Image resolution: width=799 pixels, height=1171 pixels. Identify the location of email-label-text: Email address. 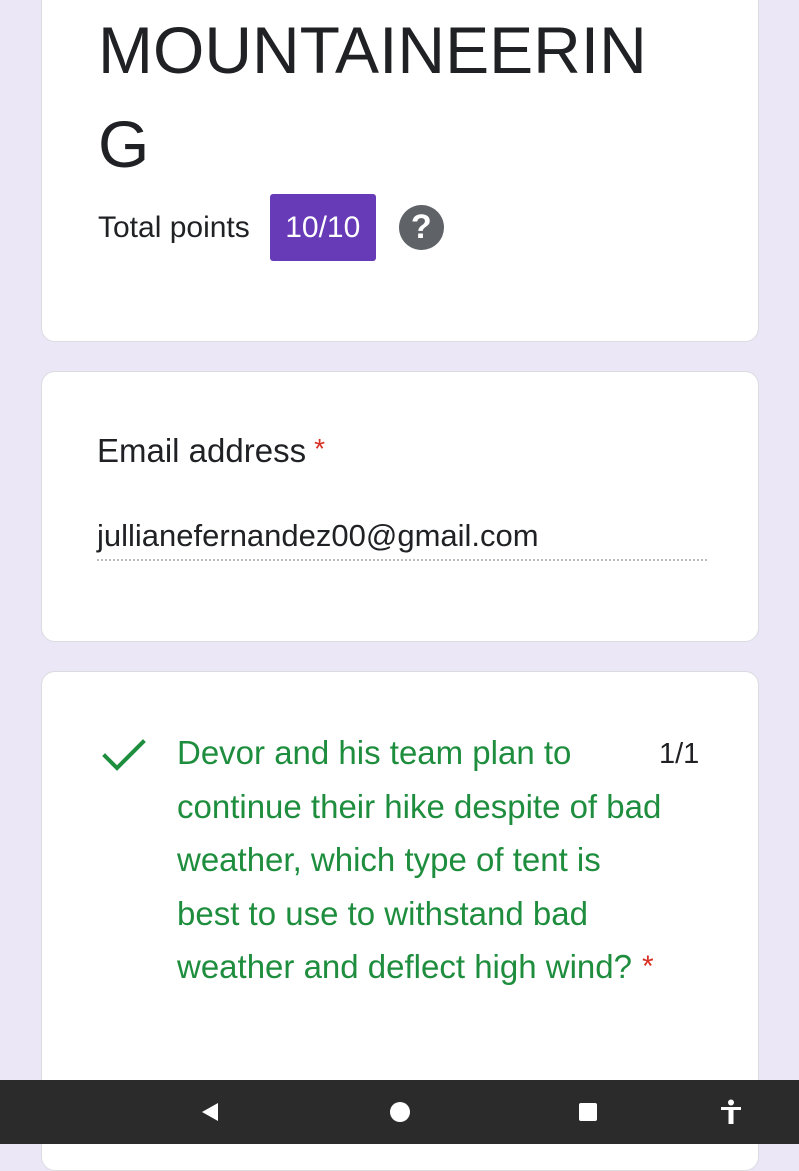
(202, 450).